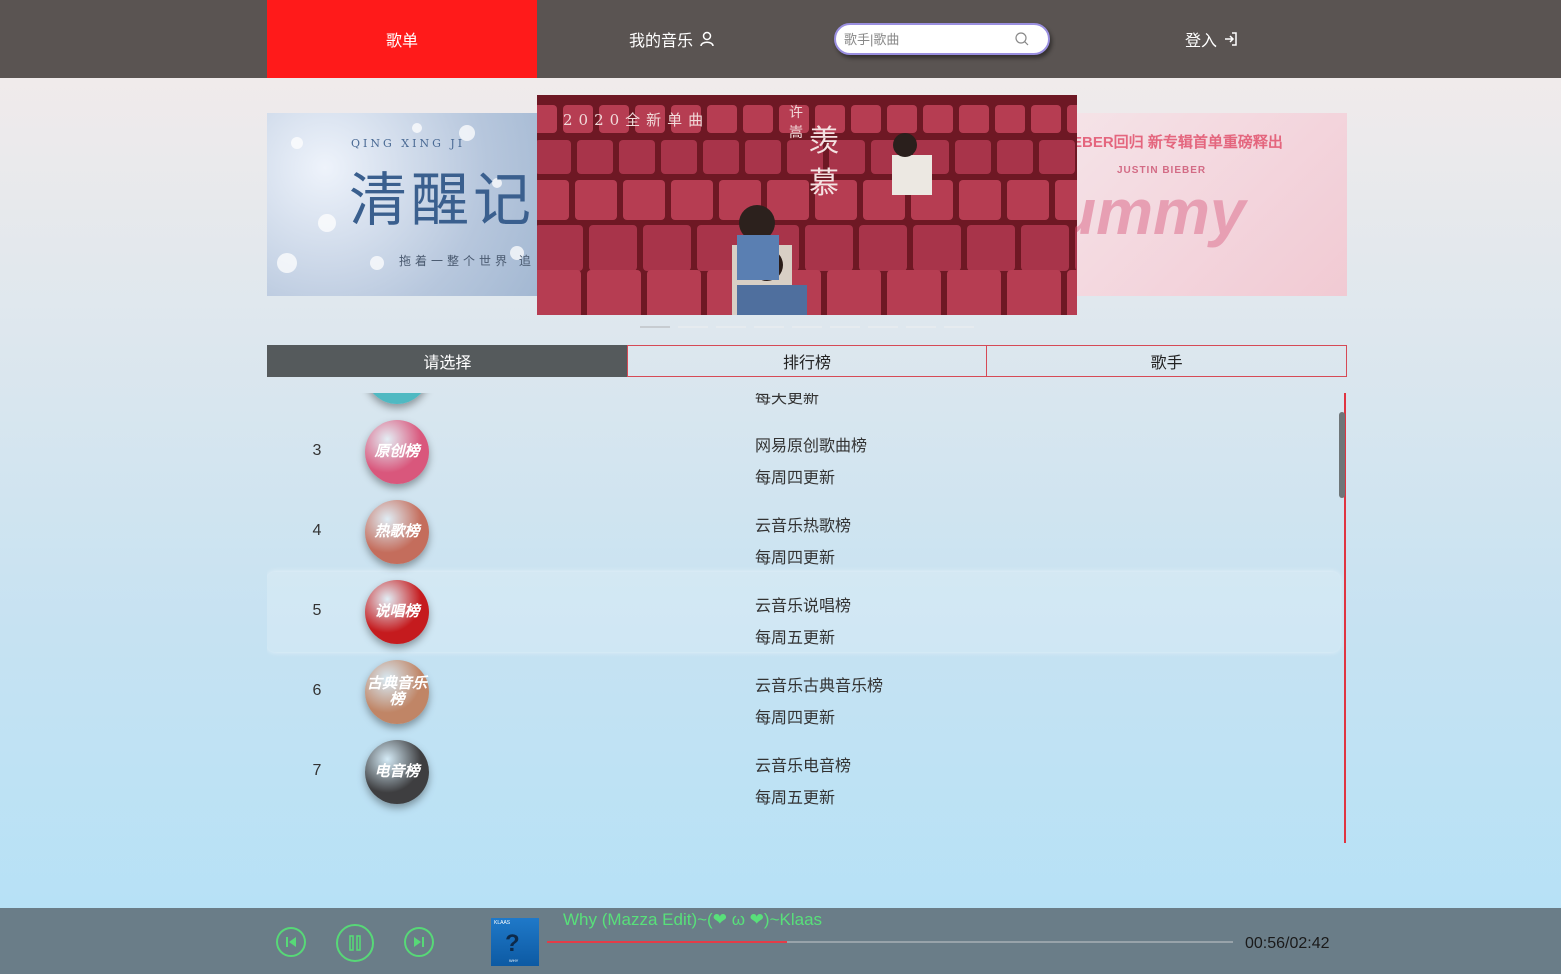  What do you see at coordinates (803, 524) in the screenshot?
I see `chart-name: 云音乐热歌榜` at bounding box center [803, 524].